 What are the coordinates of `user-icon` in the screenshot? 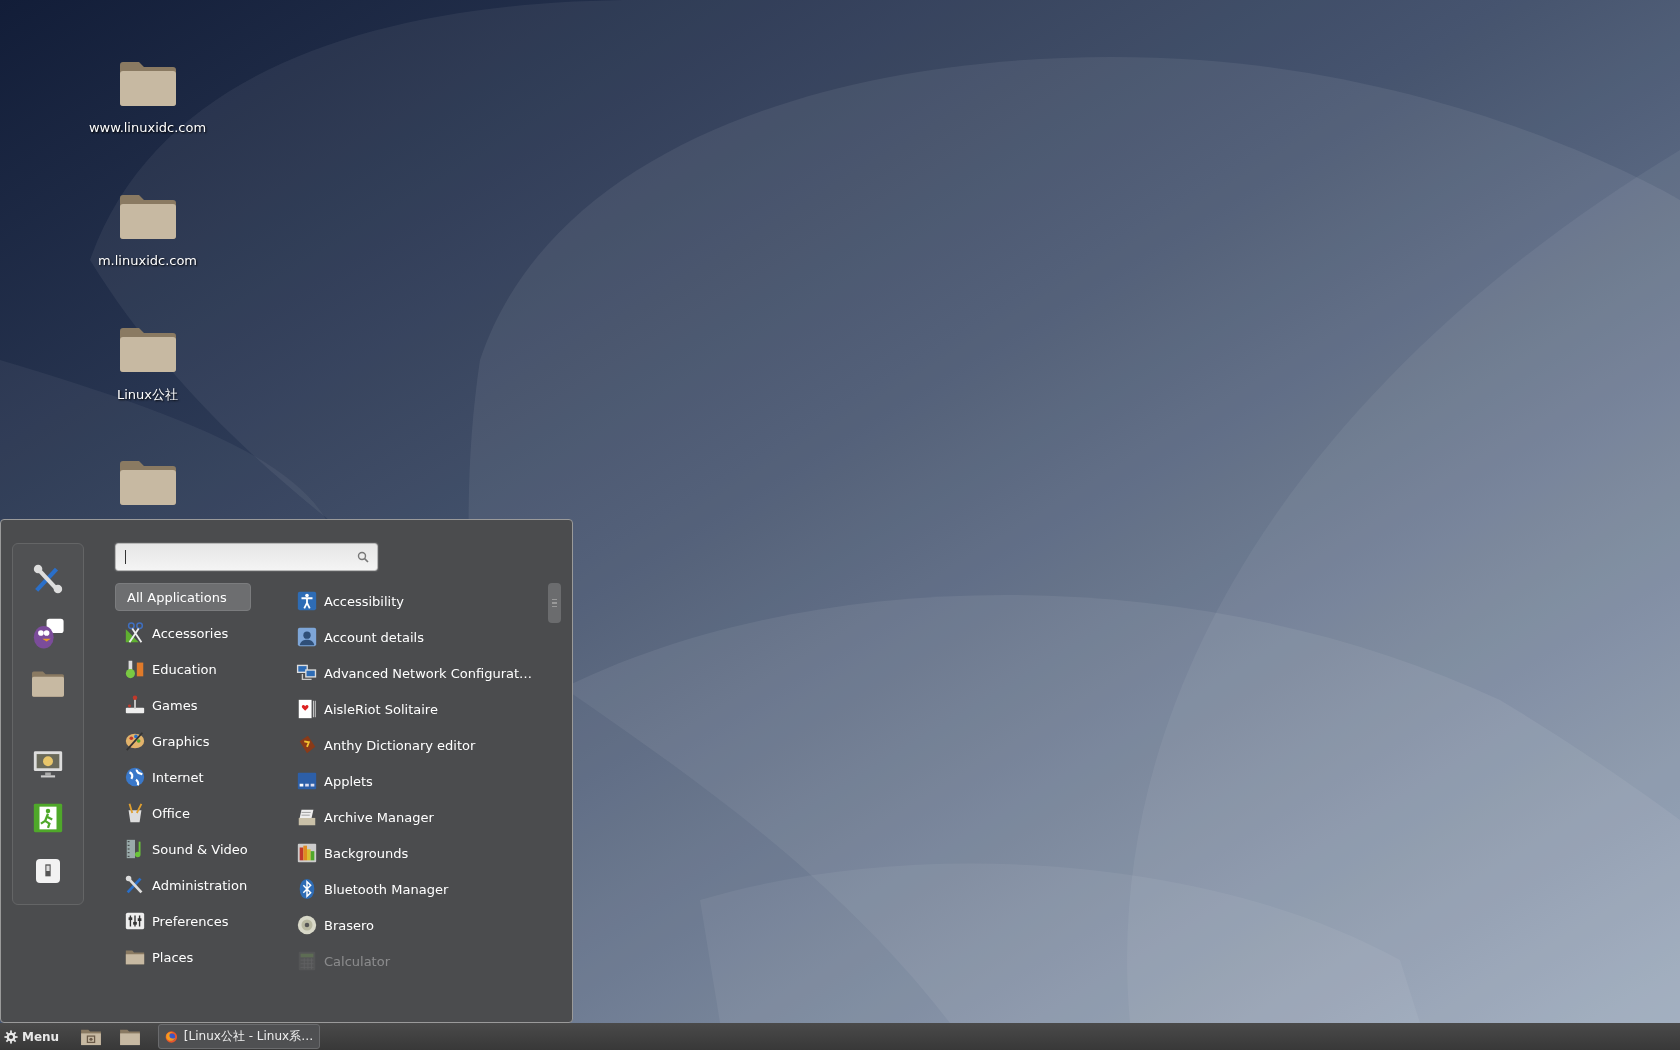 It's located at (307, 637).